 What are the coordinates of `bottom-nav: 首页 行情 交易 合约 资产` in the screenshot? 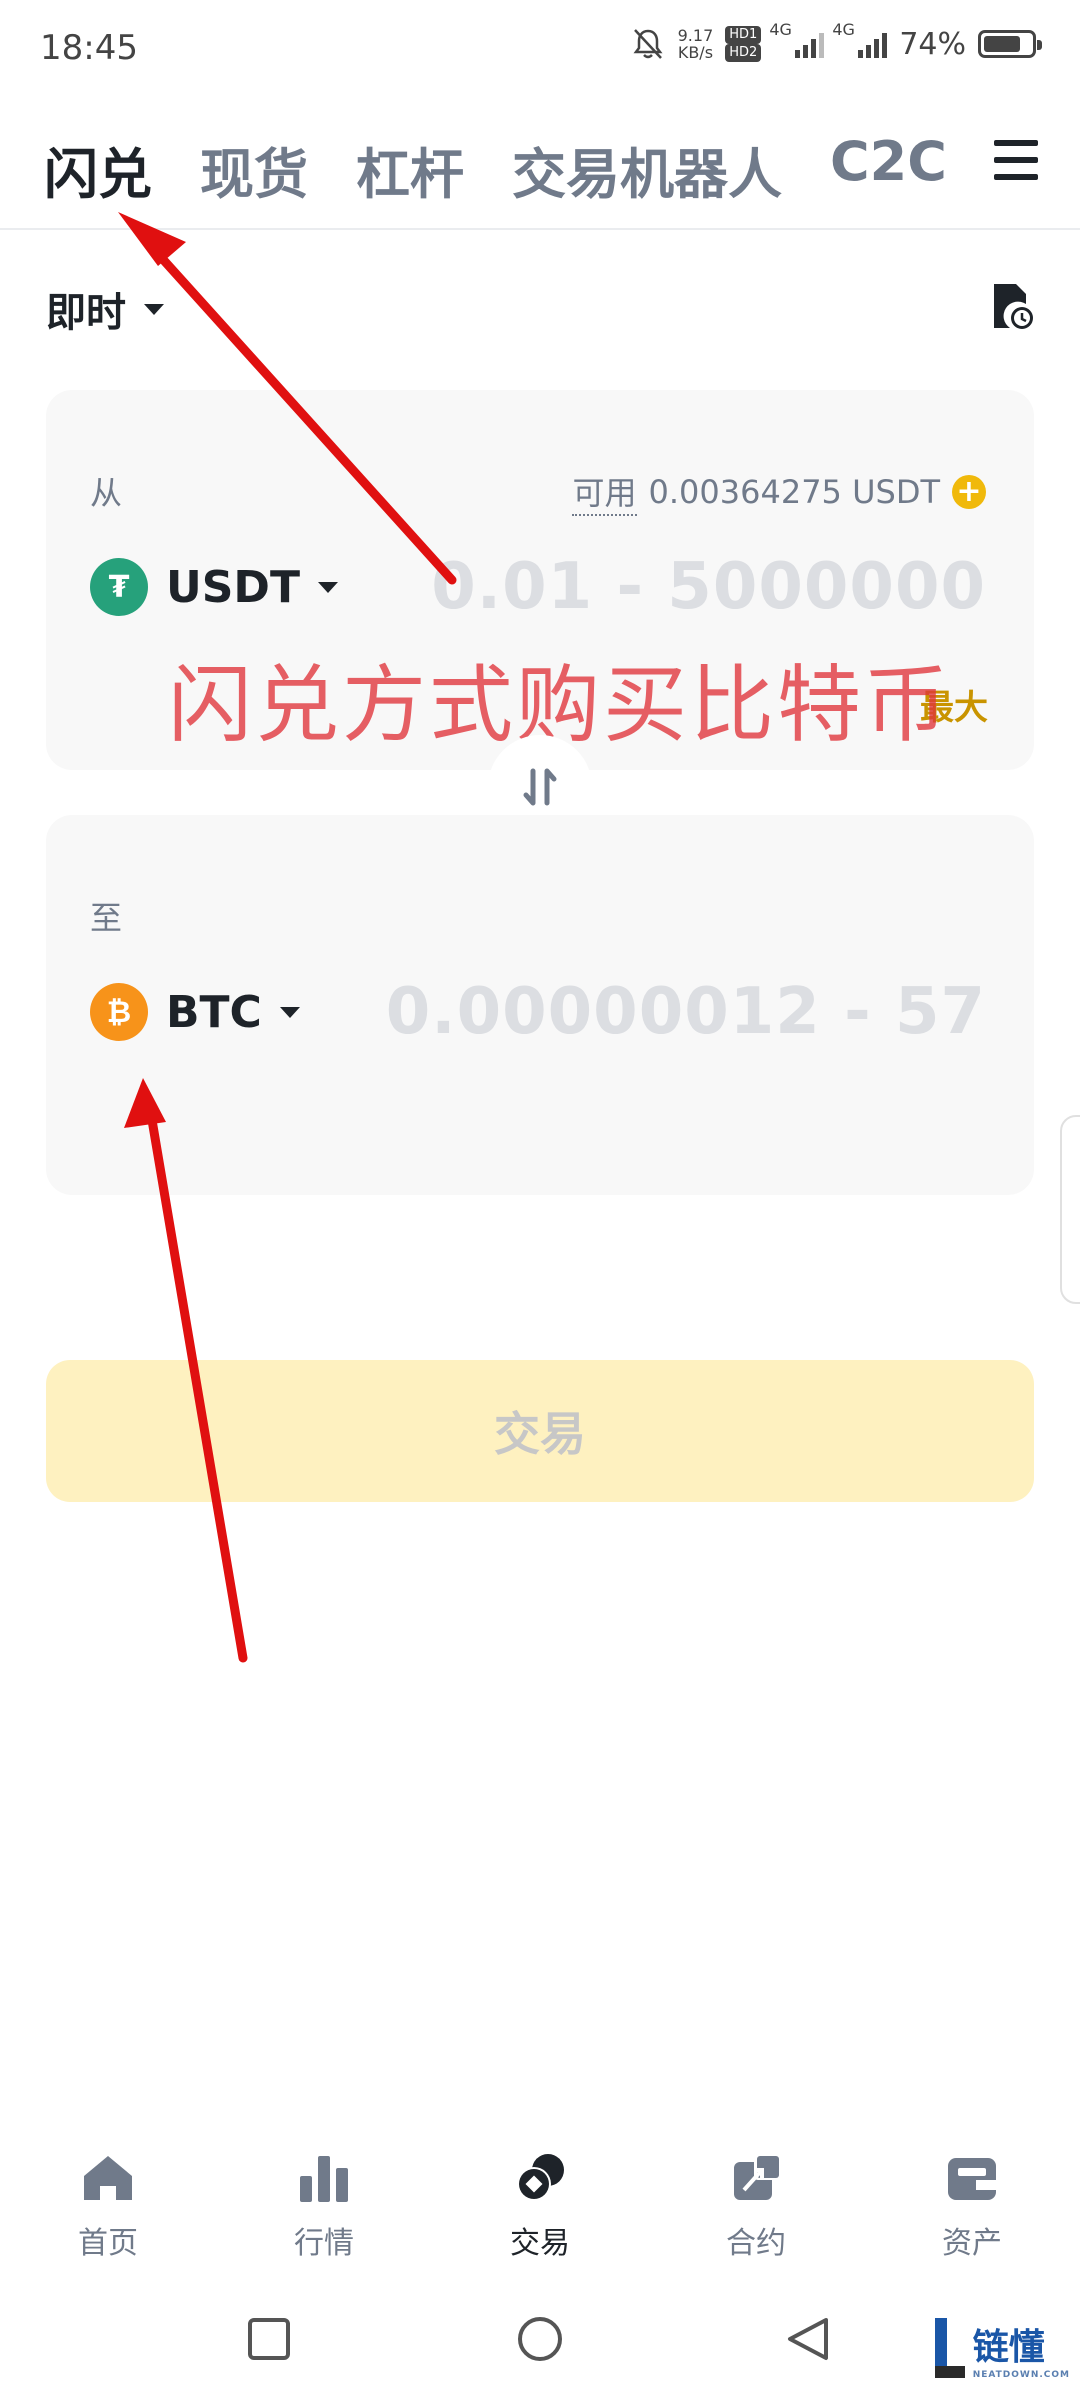 It's located at (540, 2210).